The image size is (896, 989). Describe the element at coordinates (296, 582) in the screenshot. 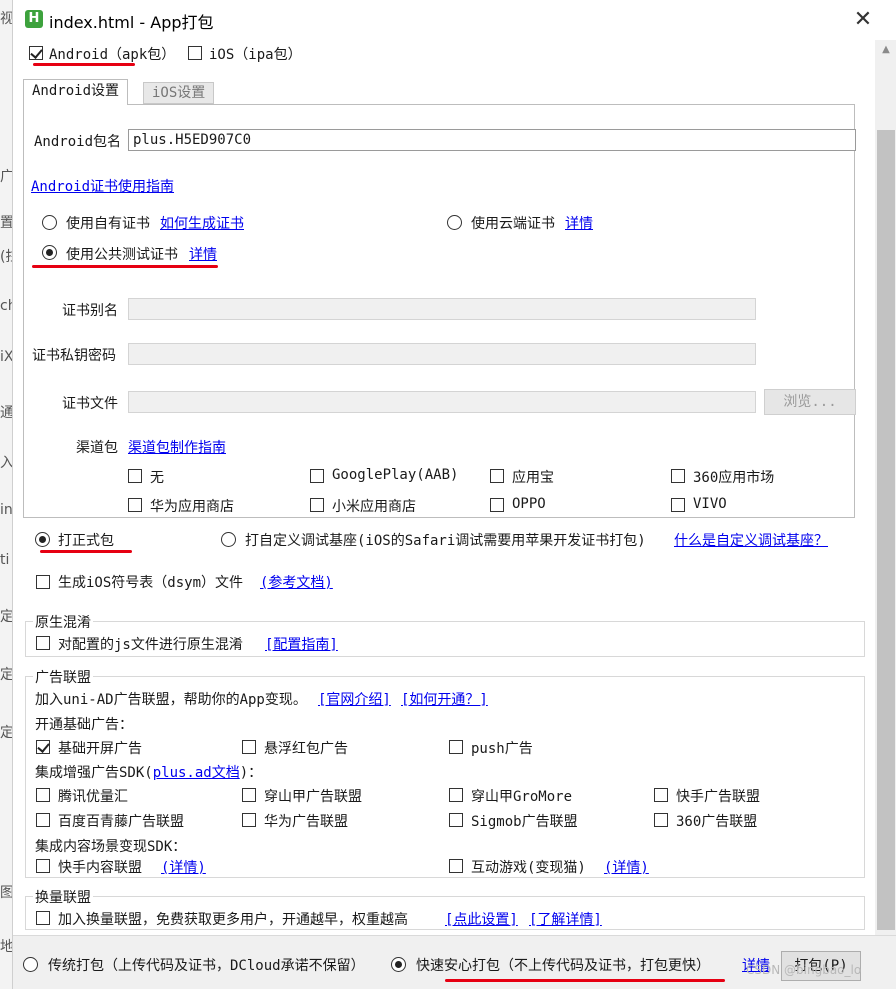

I see `dsym-reference-link: (参考文档)` at that location.